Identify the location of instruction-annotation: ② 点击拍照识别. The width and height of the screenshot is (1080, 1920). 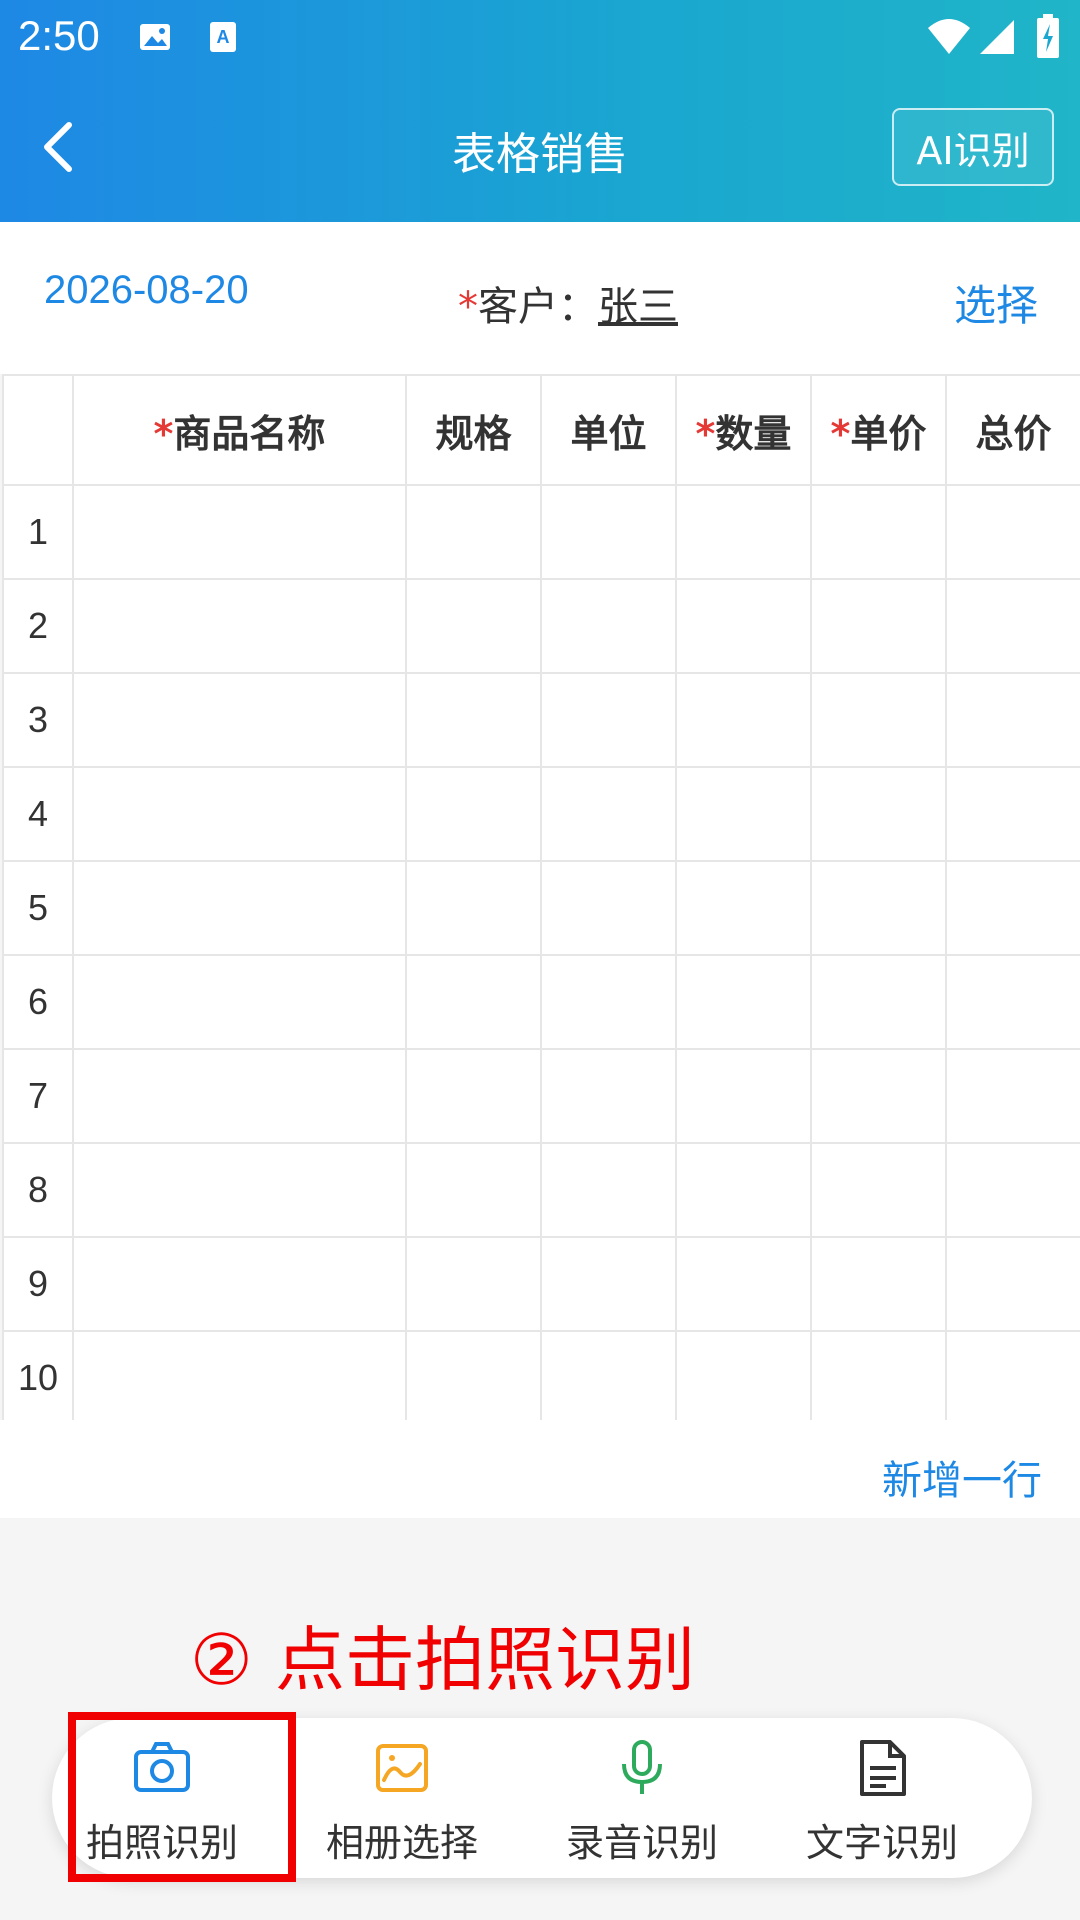
(443, 1660).